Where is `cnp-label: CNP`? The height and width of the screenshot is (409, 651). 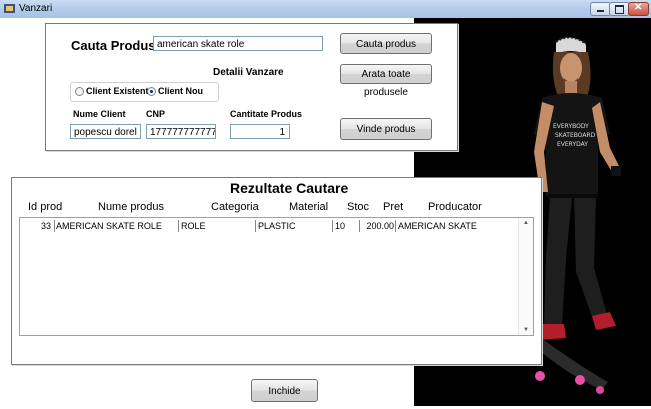
cnp-label: CNP is located at coordinates (156, 114).